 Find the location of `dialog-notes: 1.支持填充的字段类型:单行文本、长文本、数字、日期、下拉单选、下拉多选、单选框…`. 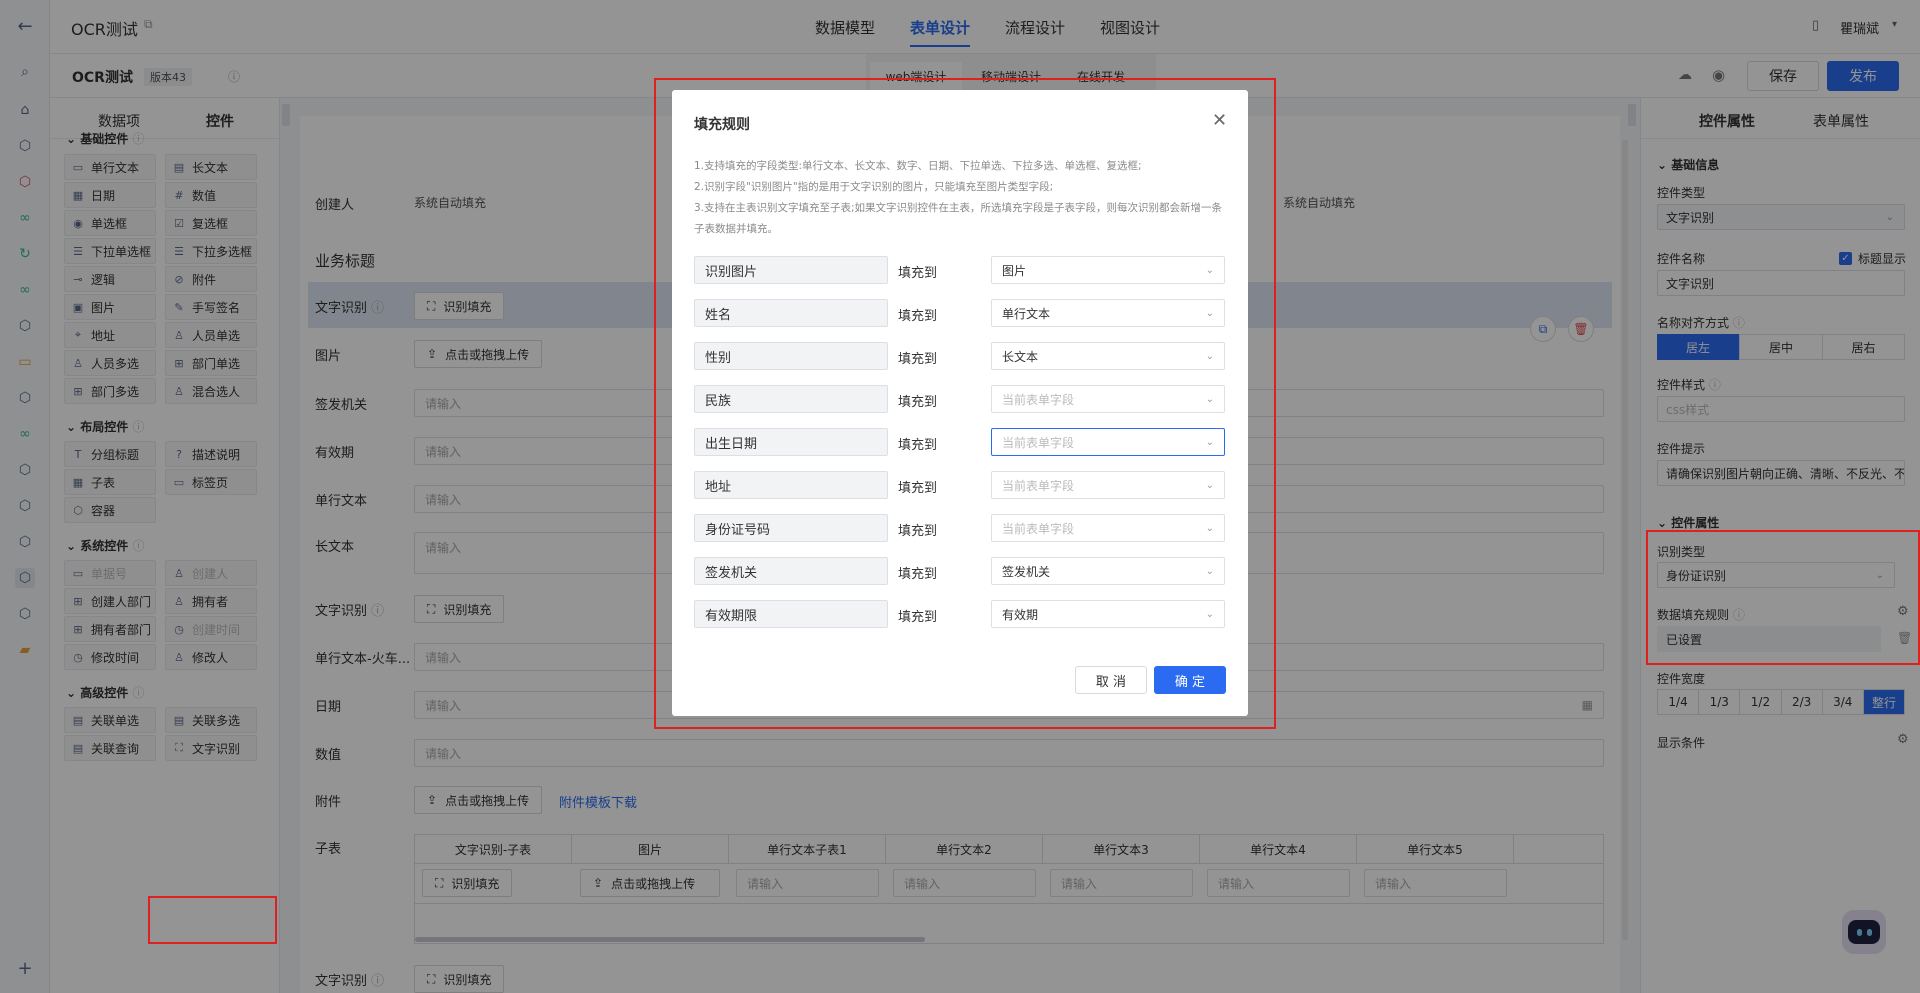

dialog-notes: 1.支持填充的字段类型:单行文本、长文本、数字、日期、下拉单选、下拉多选、单选框… is located at coordinates (961, 198).